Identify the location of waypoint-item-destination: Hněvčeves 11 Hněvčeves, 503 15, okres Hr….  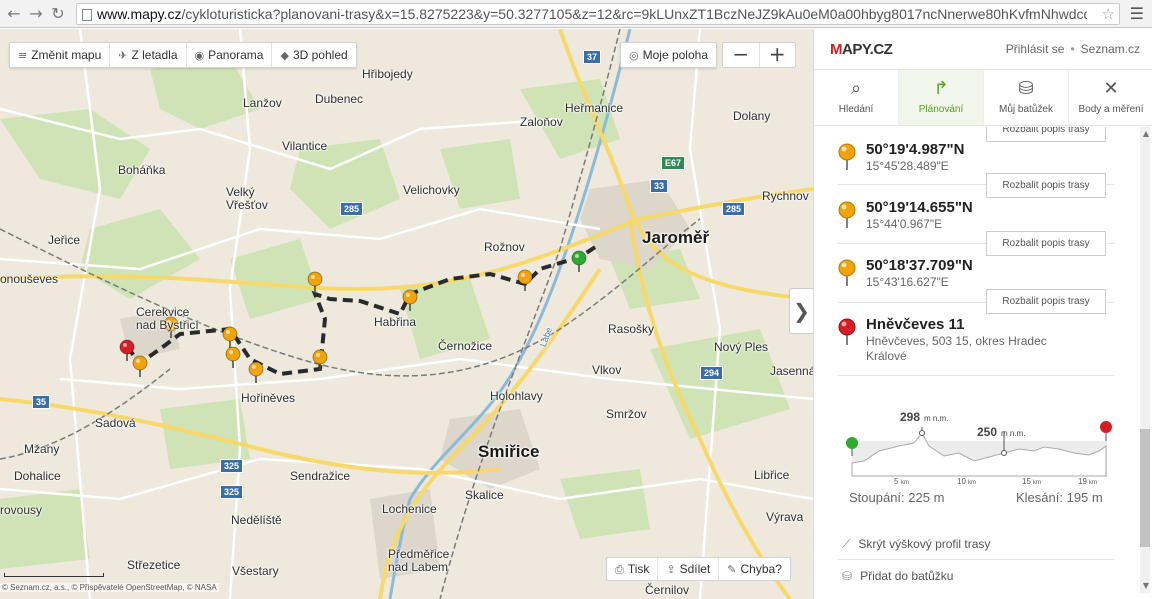
(976, 342).